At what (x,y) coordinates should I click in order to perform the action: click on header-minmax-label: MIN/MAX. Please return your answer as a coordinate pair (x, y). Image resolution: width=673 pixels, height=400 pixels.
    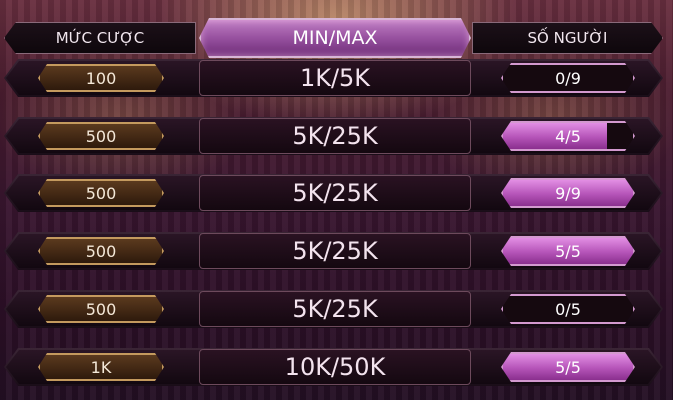
    Looking at the image, I should click on (335, 38).